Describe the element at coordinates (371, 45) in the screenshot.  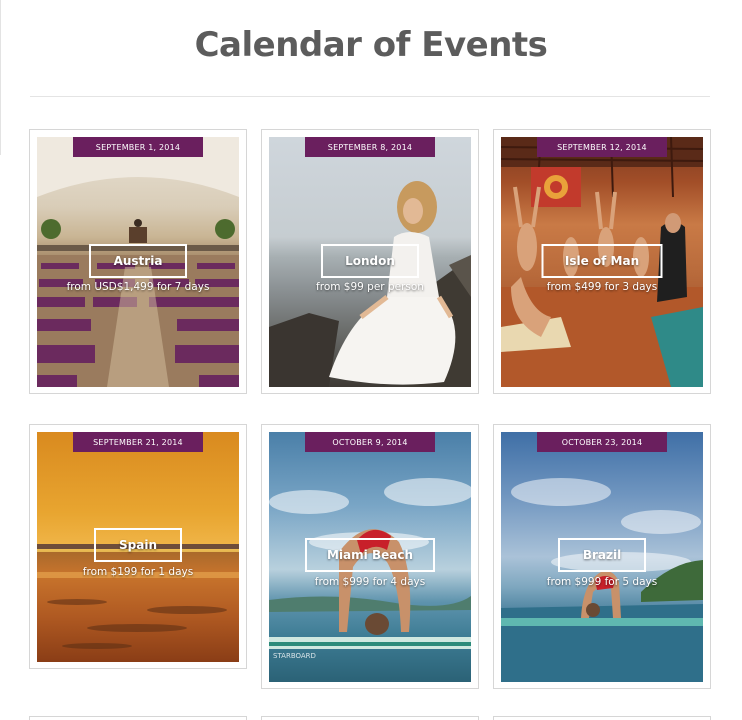
I see `page-title: Calendar of Events` at that location.